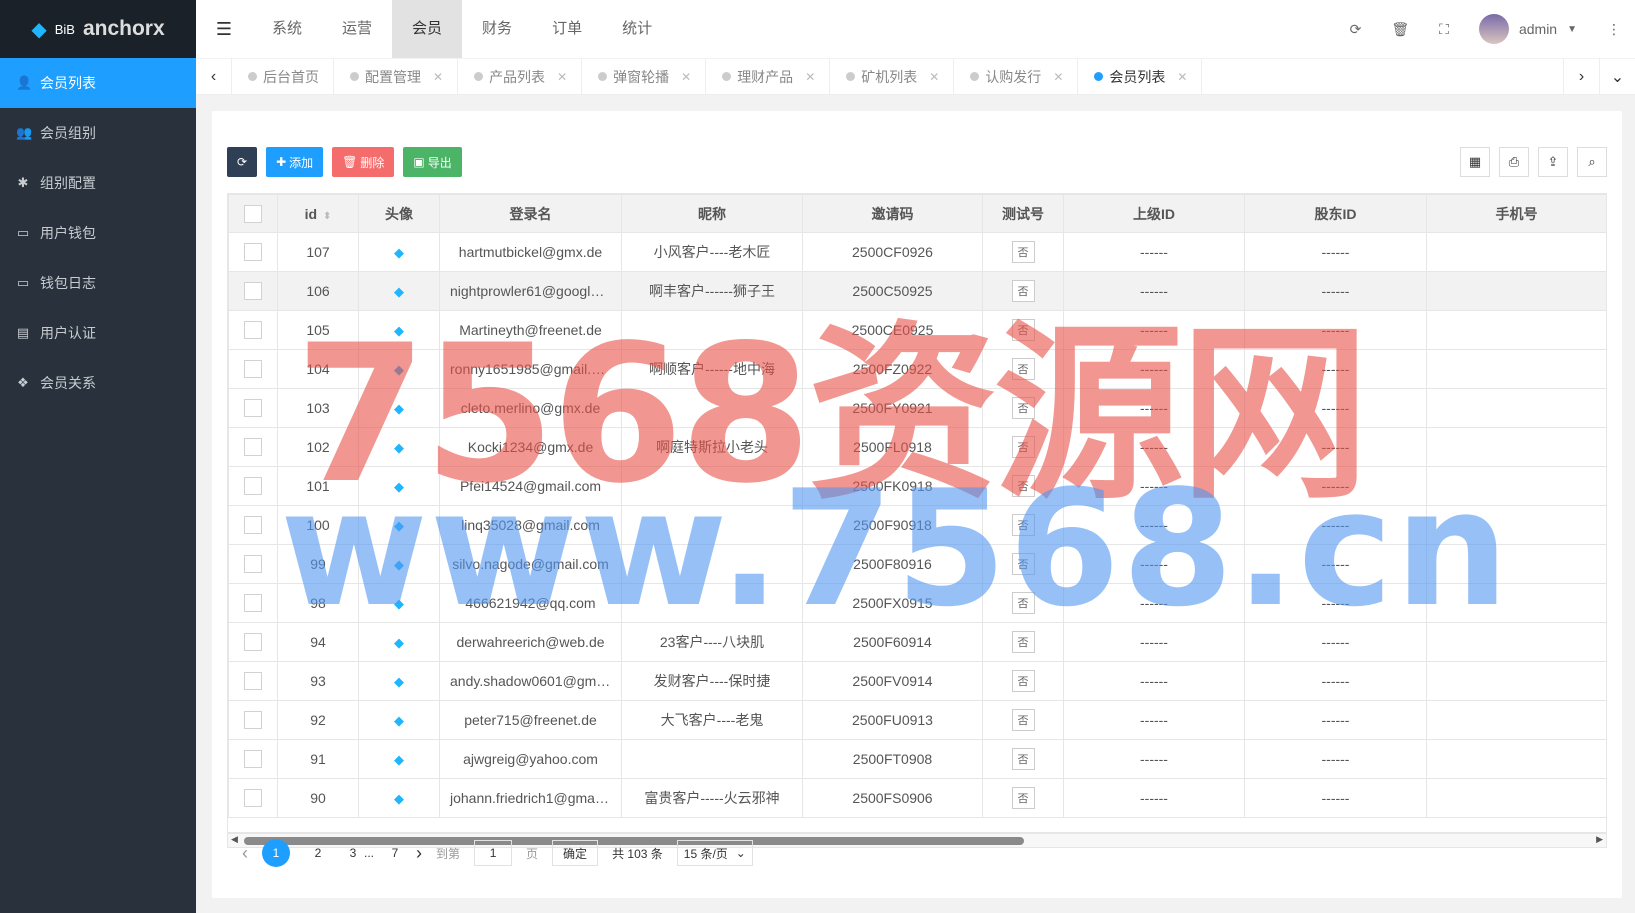  Describe the element at coordinates (98, 383) in the screenshot. I see `sidebar-item: ❖ 会员关系` at that location.